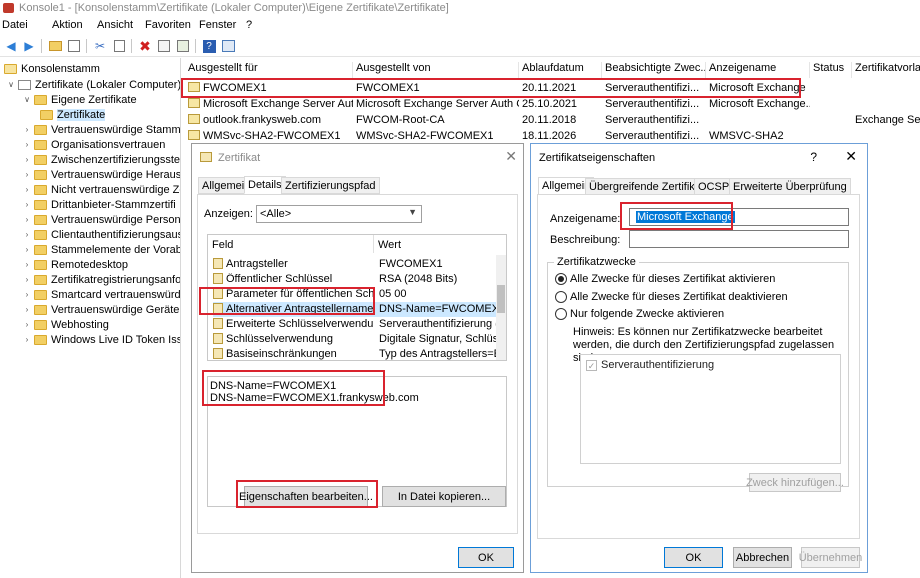 This screenshot has width=920, height=578. Describe the element at coordinates (330, 185) in the screenshot. I see `tab-certification-path: Zertifizierungspfad` at that location.